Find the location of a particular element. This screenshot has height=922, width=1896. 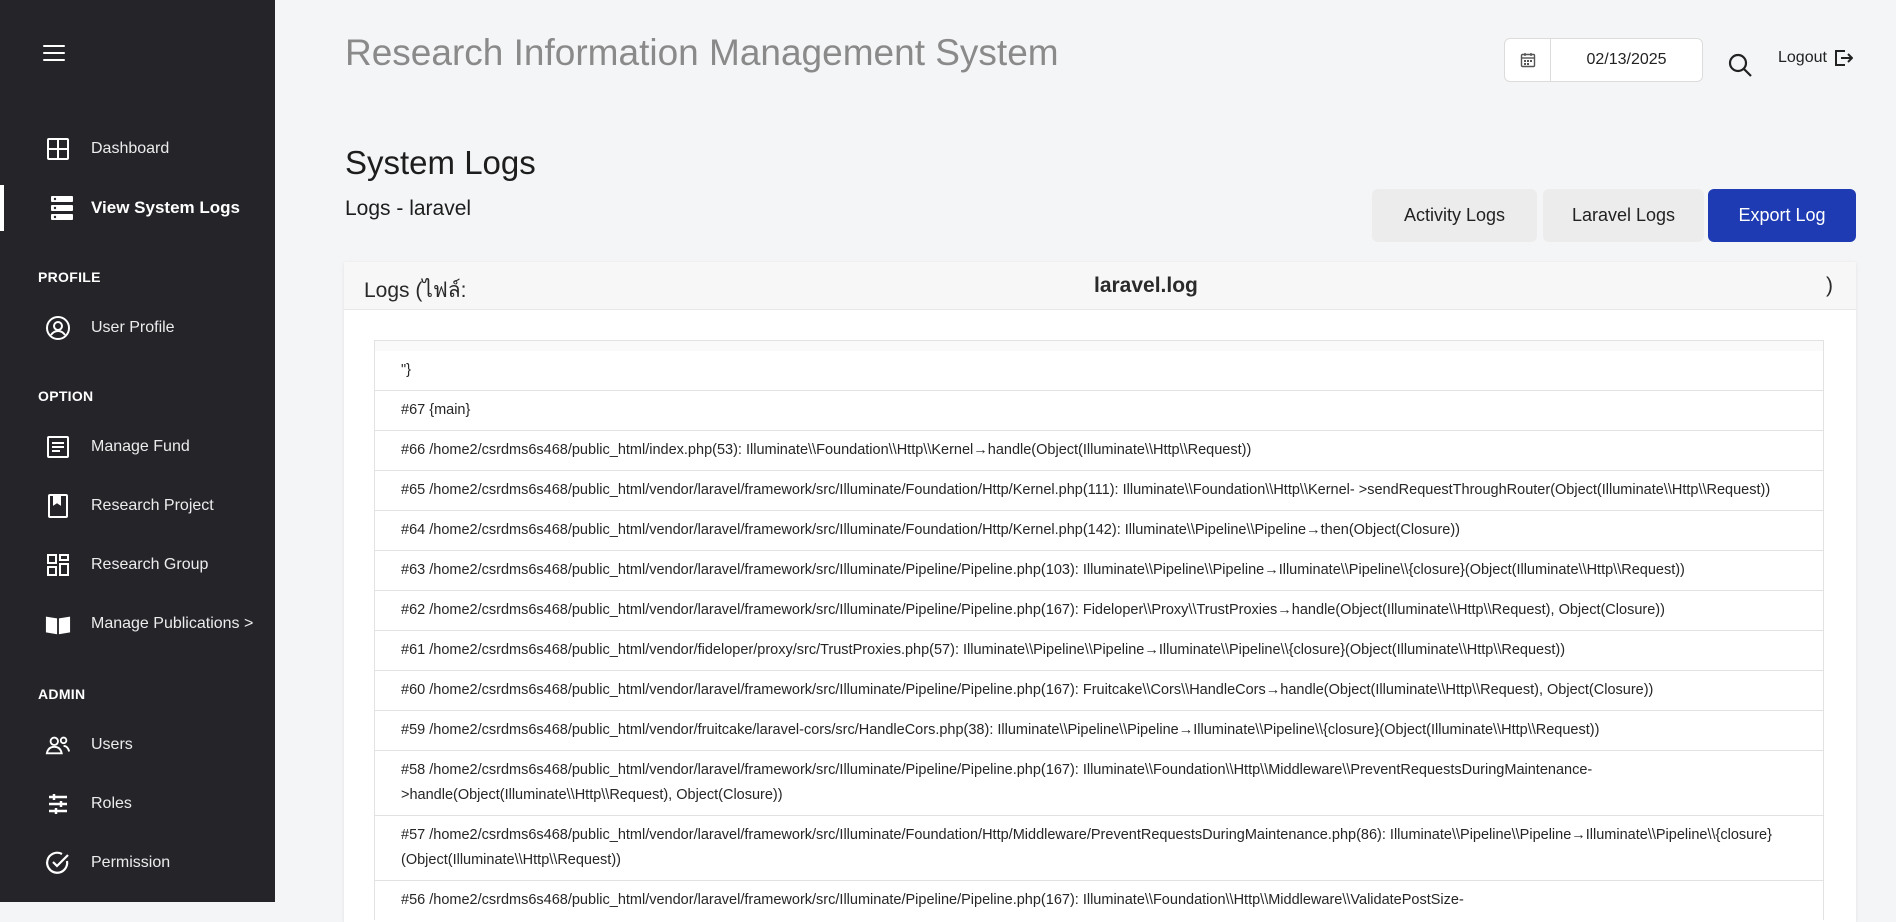

logout-button: Logout is located at coordinates (1815, 58).